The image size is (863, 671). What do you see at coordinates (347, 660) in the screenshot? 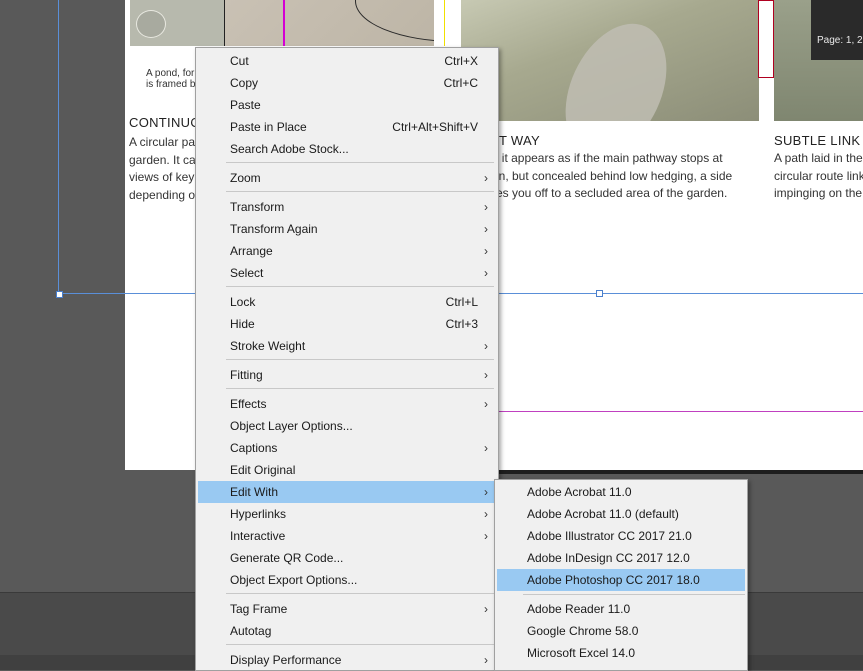
I see `menu-item-display-performance: Display Performance ›` at bounding box center [347, 660].